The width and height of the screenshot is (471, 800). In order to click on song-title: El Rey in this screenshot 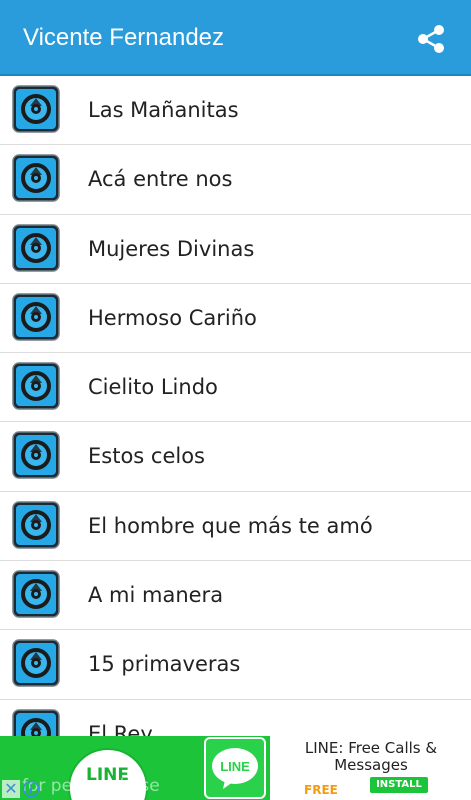, I will do `click(120, 728)`.